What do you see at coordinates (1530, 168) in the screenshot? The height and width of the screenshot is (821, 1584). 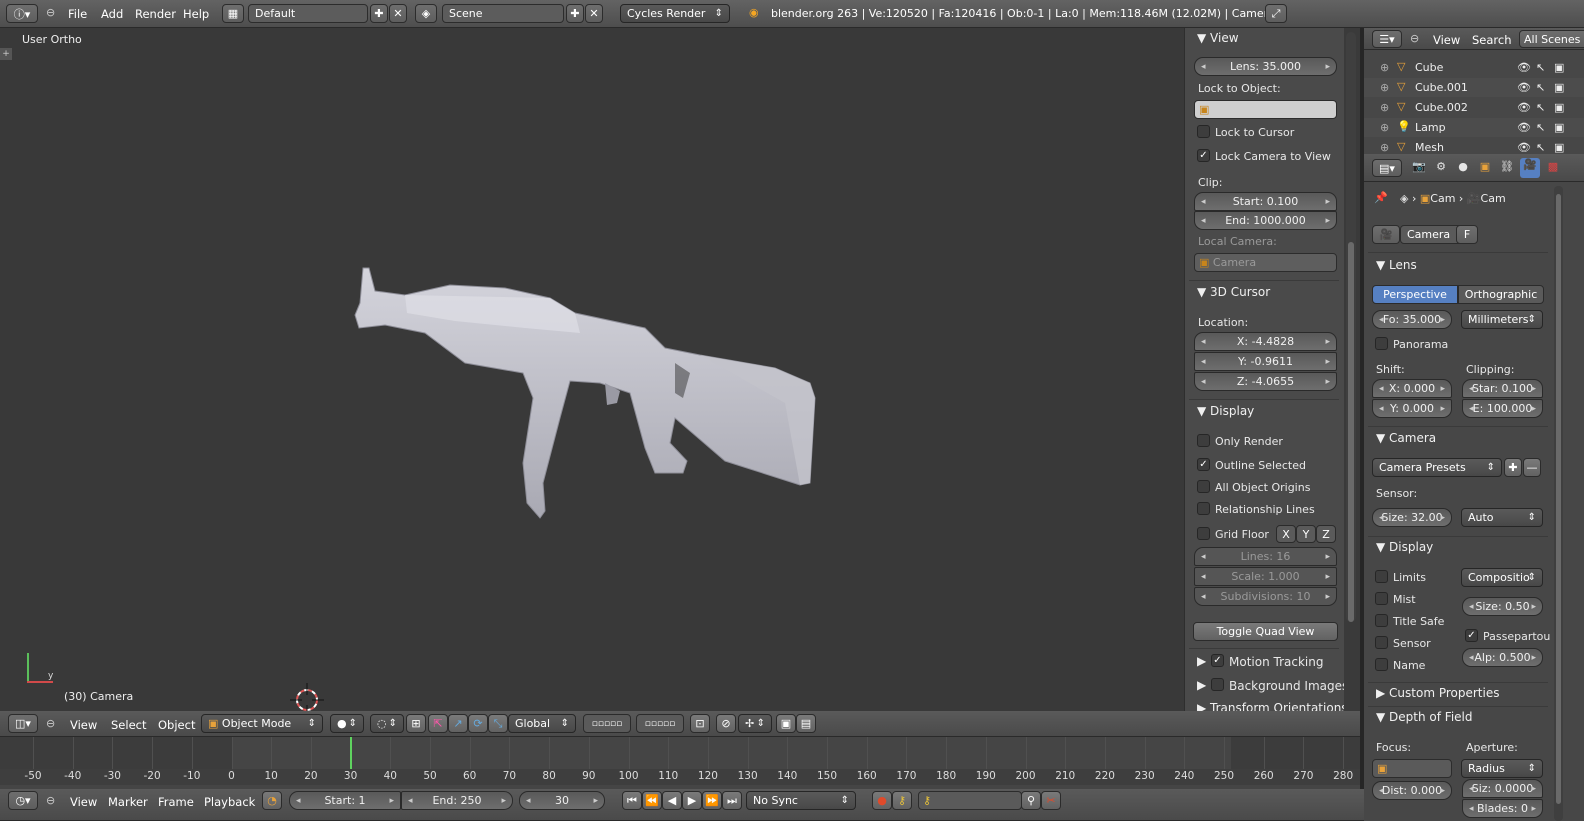 I see `camera-data-tab-icon: 🎥` at bounding box center [1530, 168].